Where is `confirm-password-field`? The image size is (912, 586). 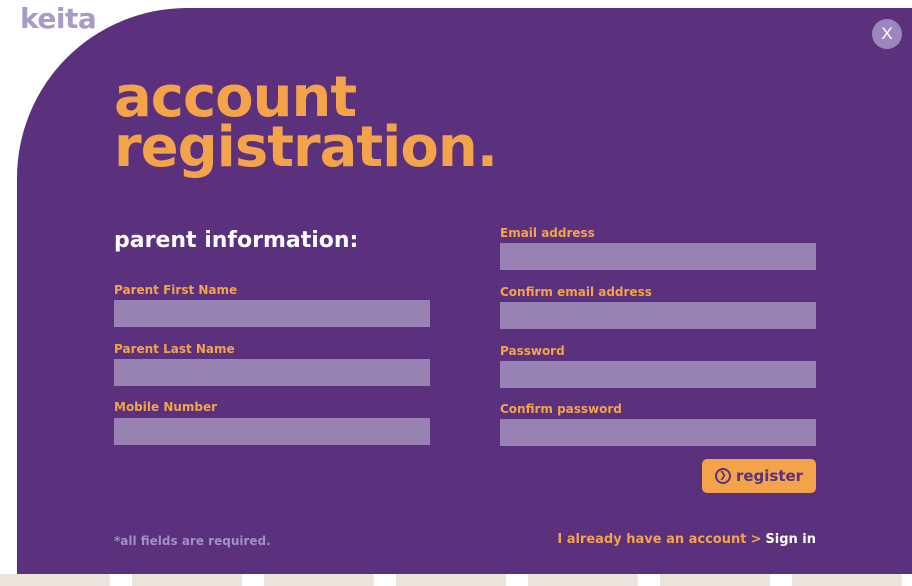
confirm-password-field is located at coordinates (658, 432).